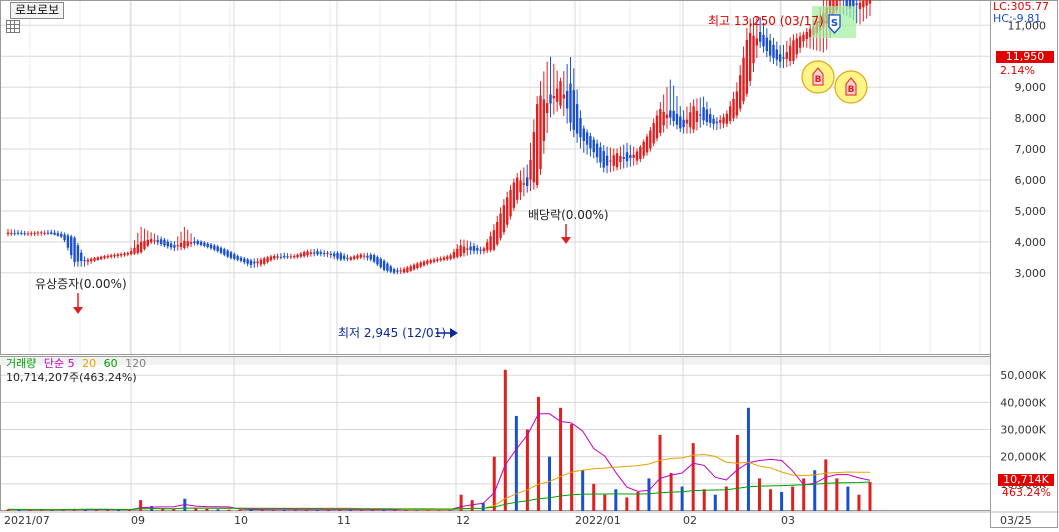 This screenshot has height=532, width=1059. What do you see at coordinates (13, 26) in the screenshot?
I see `grid-icon` at bounding box center [13, 26].